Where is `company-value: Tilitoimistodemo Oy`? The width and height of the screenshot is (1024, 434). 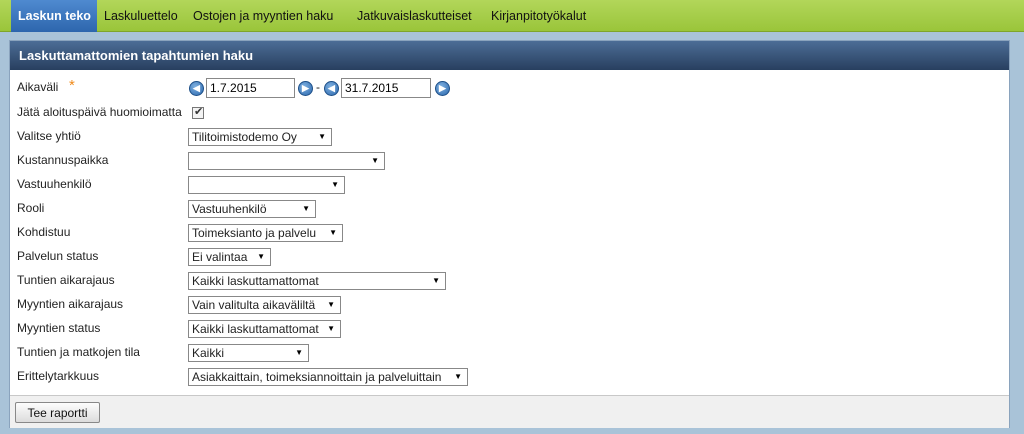 company-value: Tilitoimistodemo Oy is located at coordinates (244, 137).